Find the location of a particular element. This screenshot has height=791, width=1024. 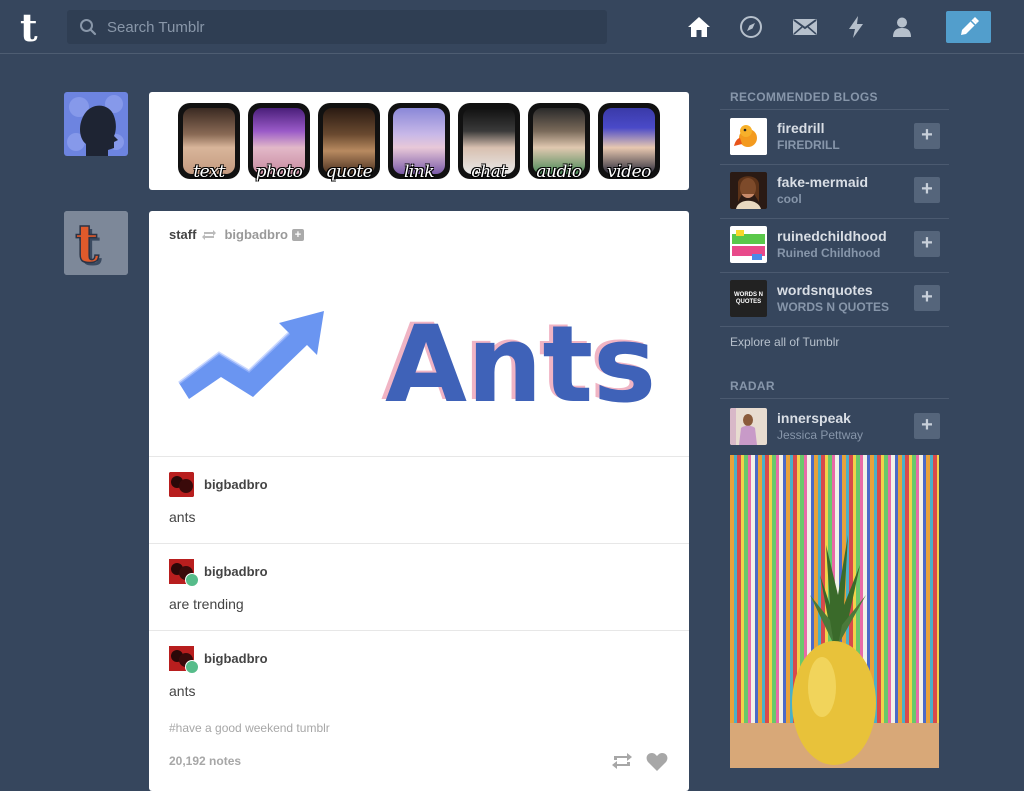

trending-ants-banner: Ants Ants is located at coordinates (419, 353).